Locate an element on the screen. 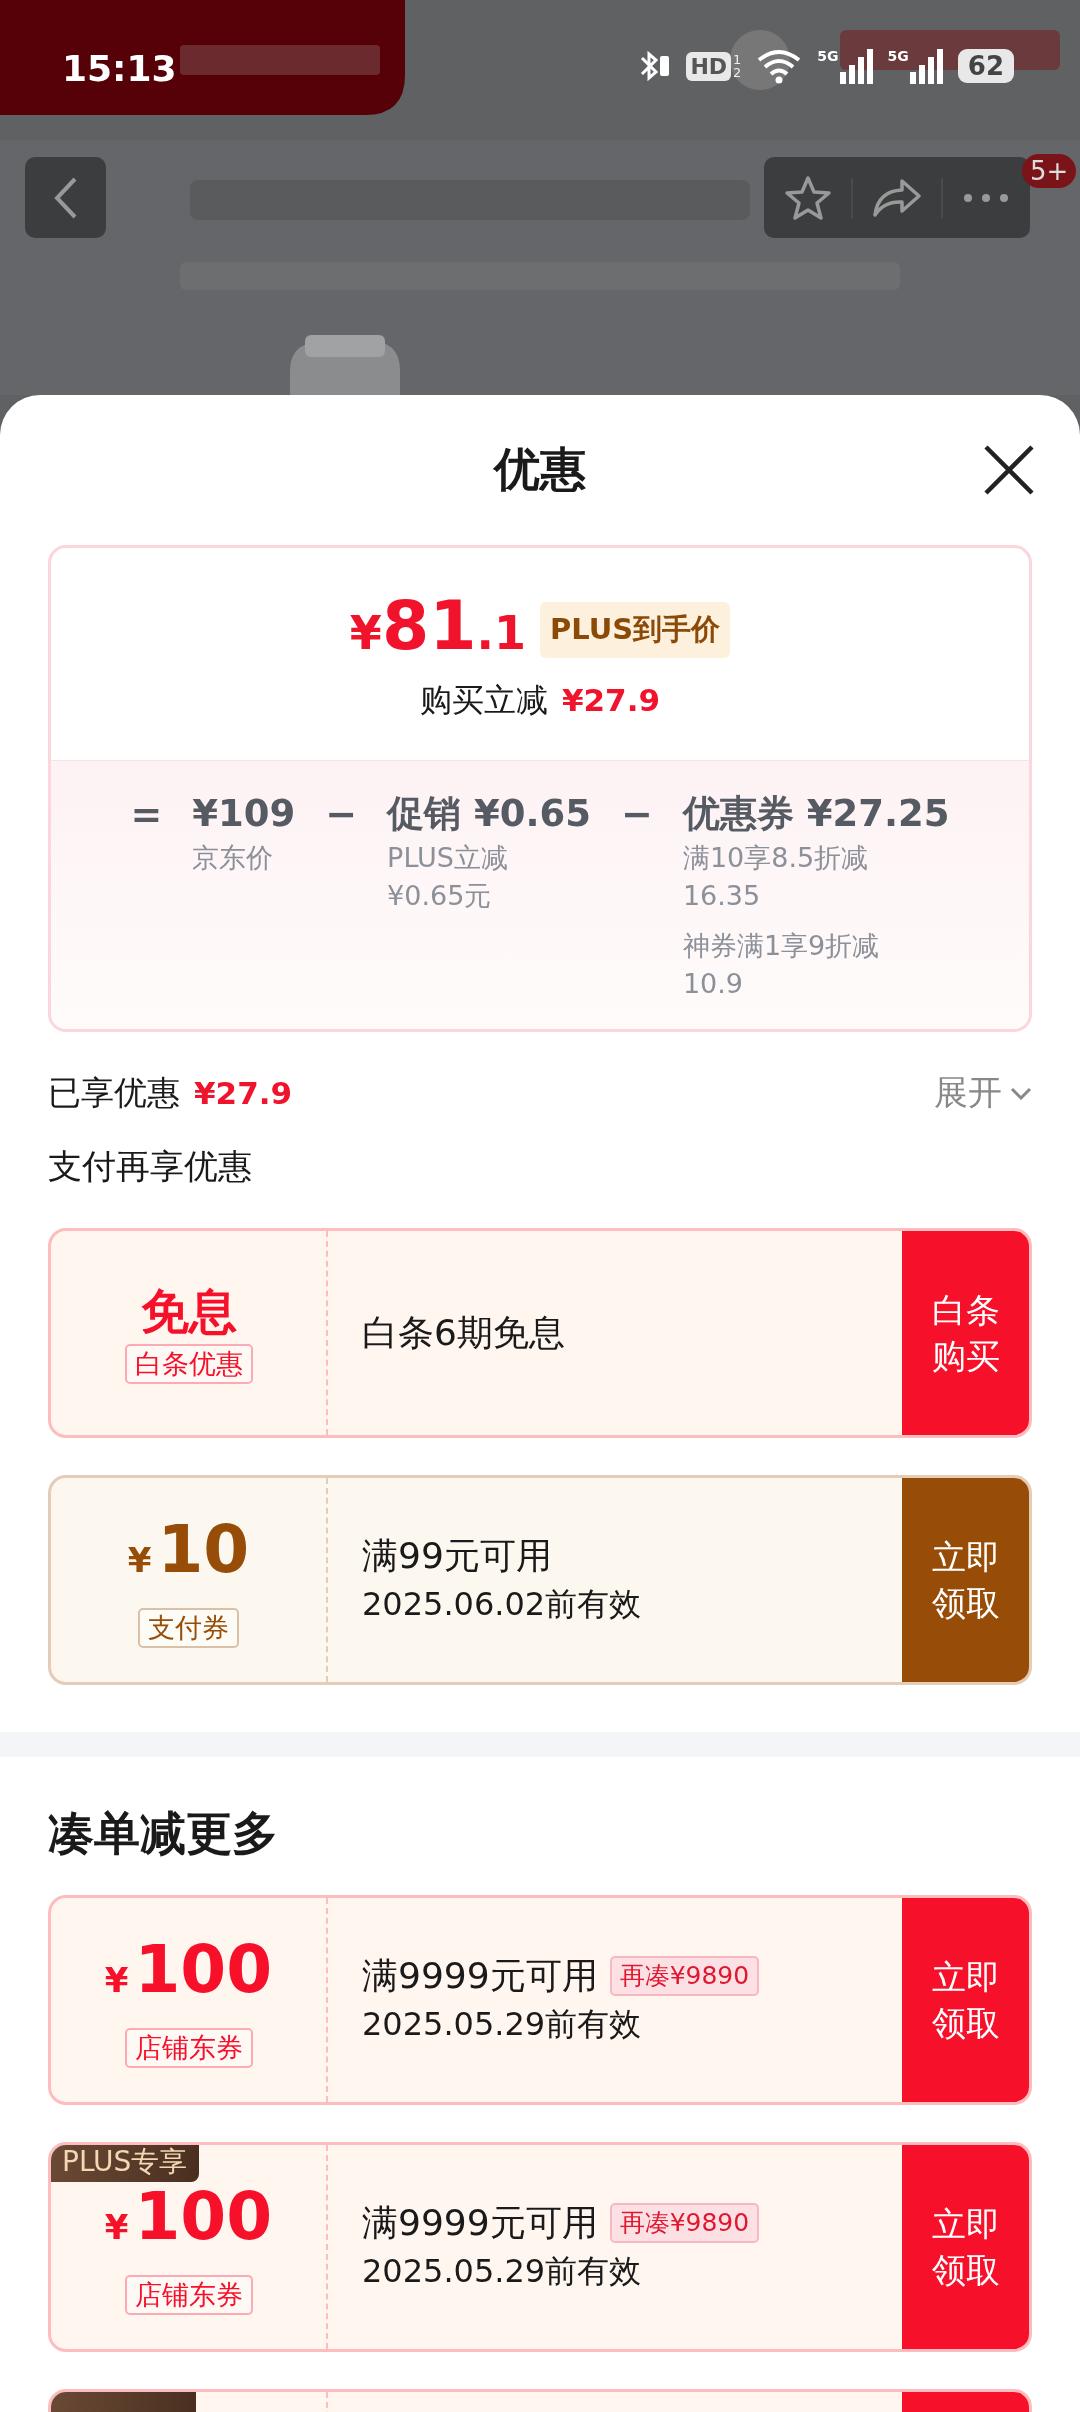  coupon-type-tag: 白条优惠 is located at coordinates (188, 1364).